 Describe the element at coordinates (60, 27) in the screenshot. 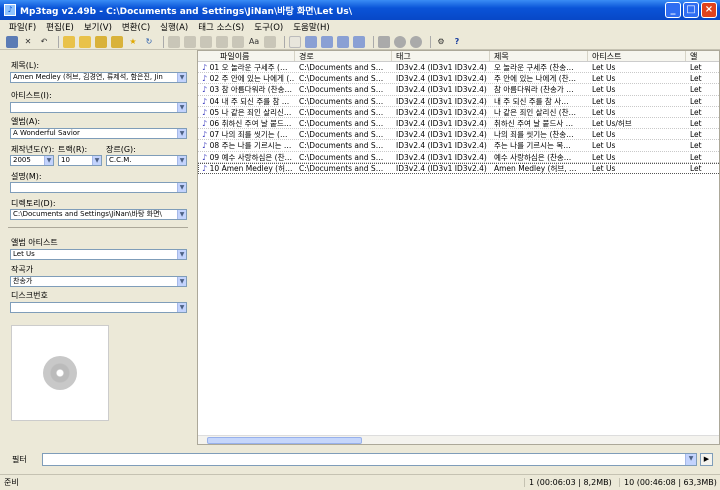

I see `menu-edit: 편집(E)` at that location.